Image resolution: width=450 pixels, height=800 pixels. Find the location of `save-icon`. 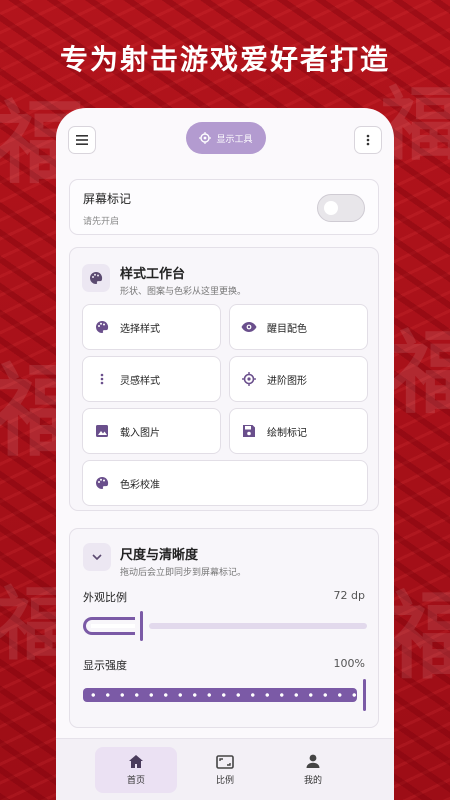

save-icon is located at coordinates (249, 431).